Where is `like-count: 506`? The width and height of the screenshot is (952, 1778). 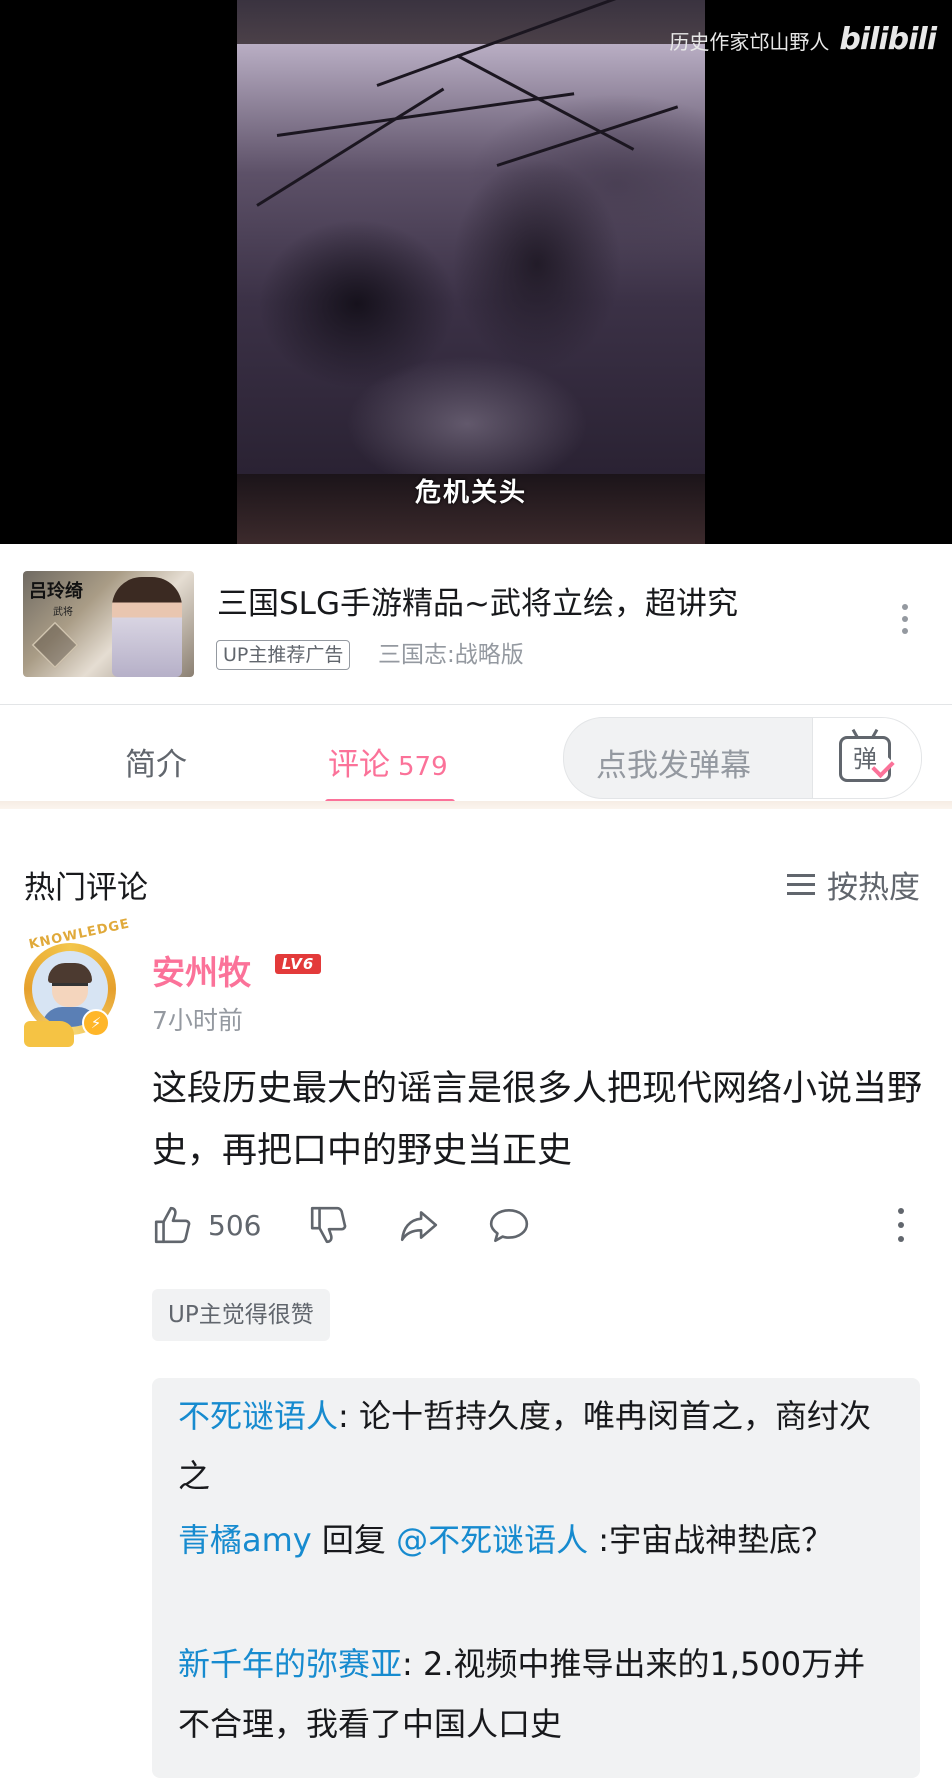 like-count: 506 is located at coordinates (235, 1225).